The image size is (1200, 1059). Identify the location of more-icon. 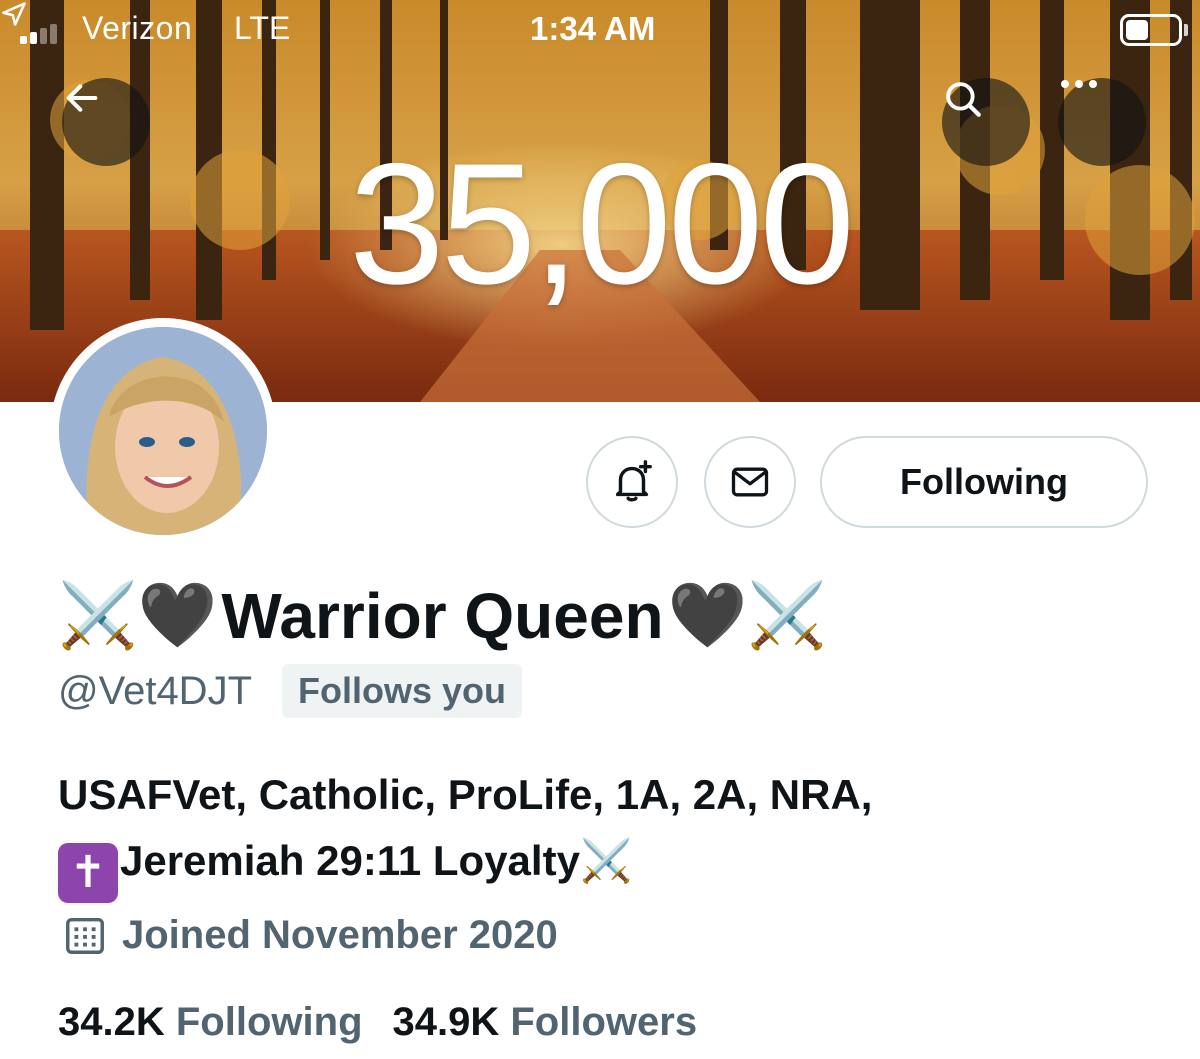
(1079, 84).